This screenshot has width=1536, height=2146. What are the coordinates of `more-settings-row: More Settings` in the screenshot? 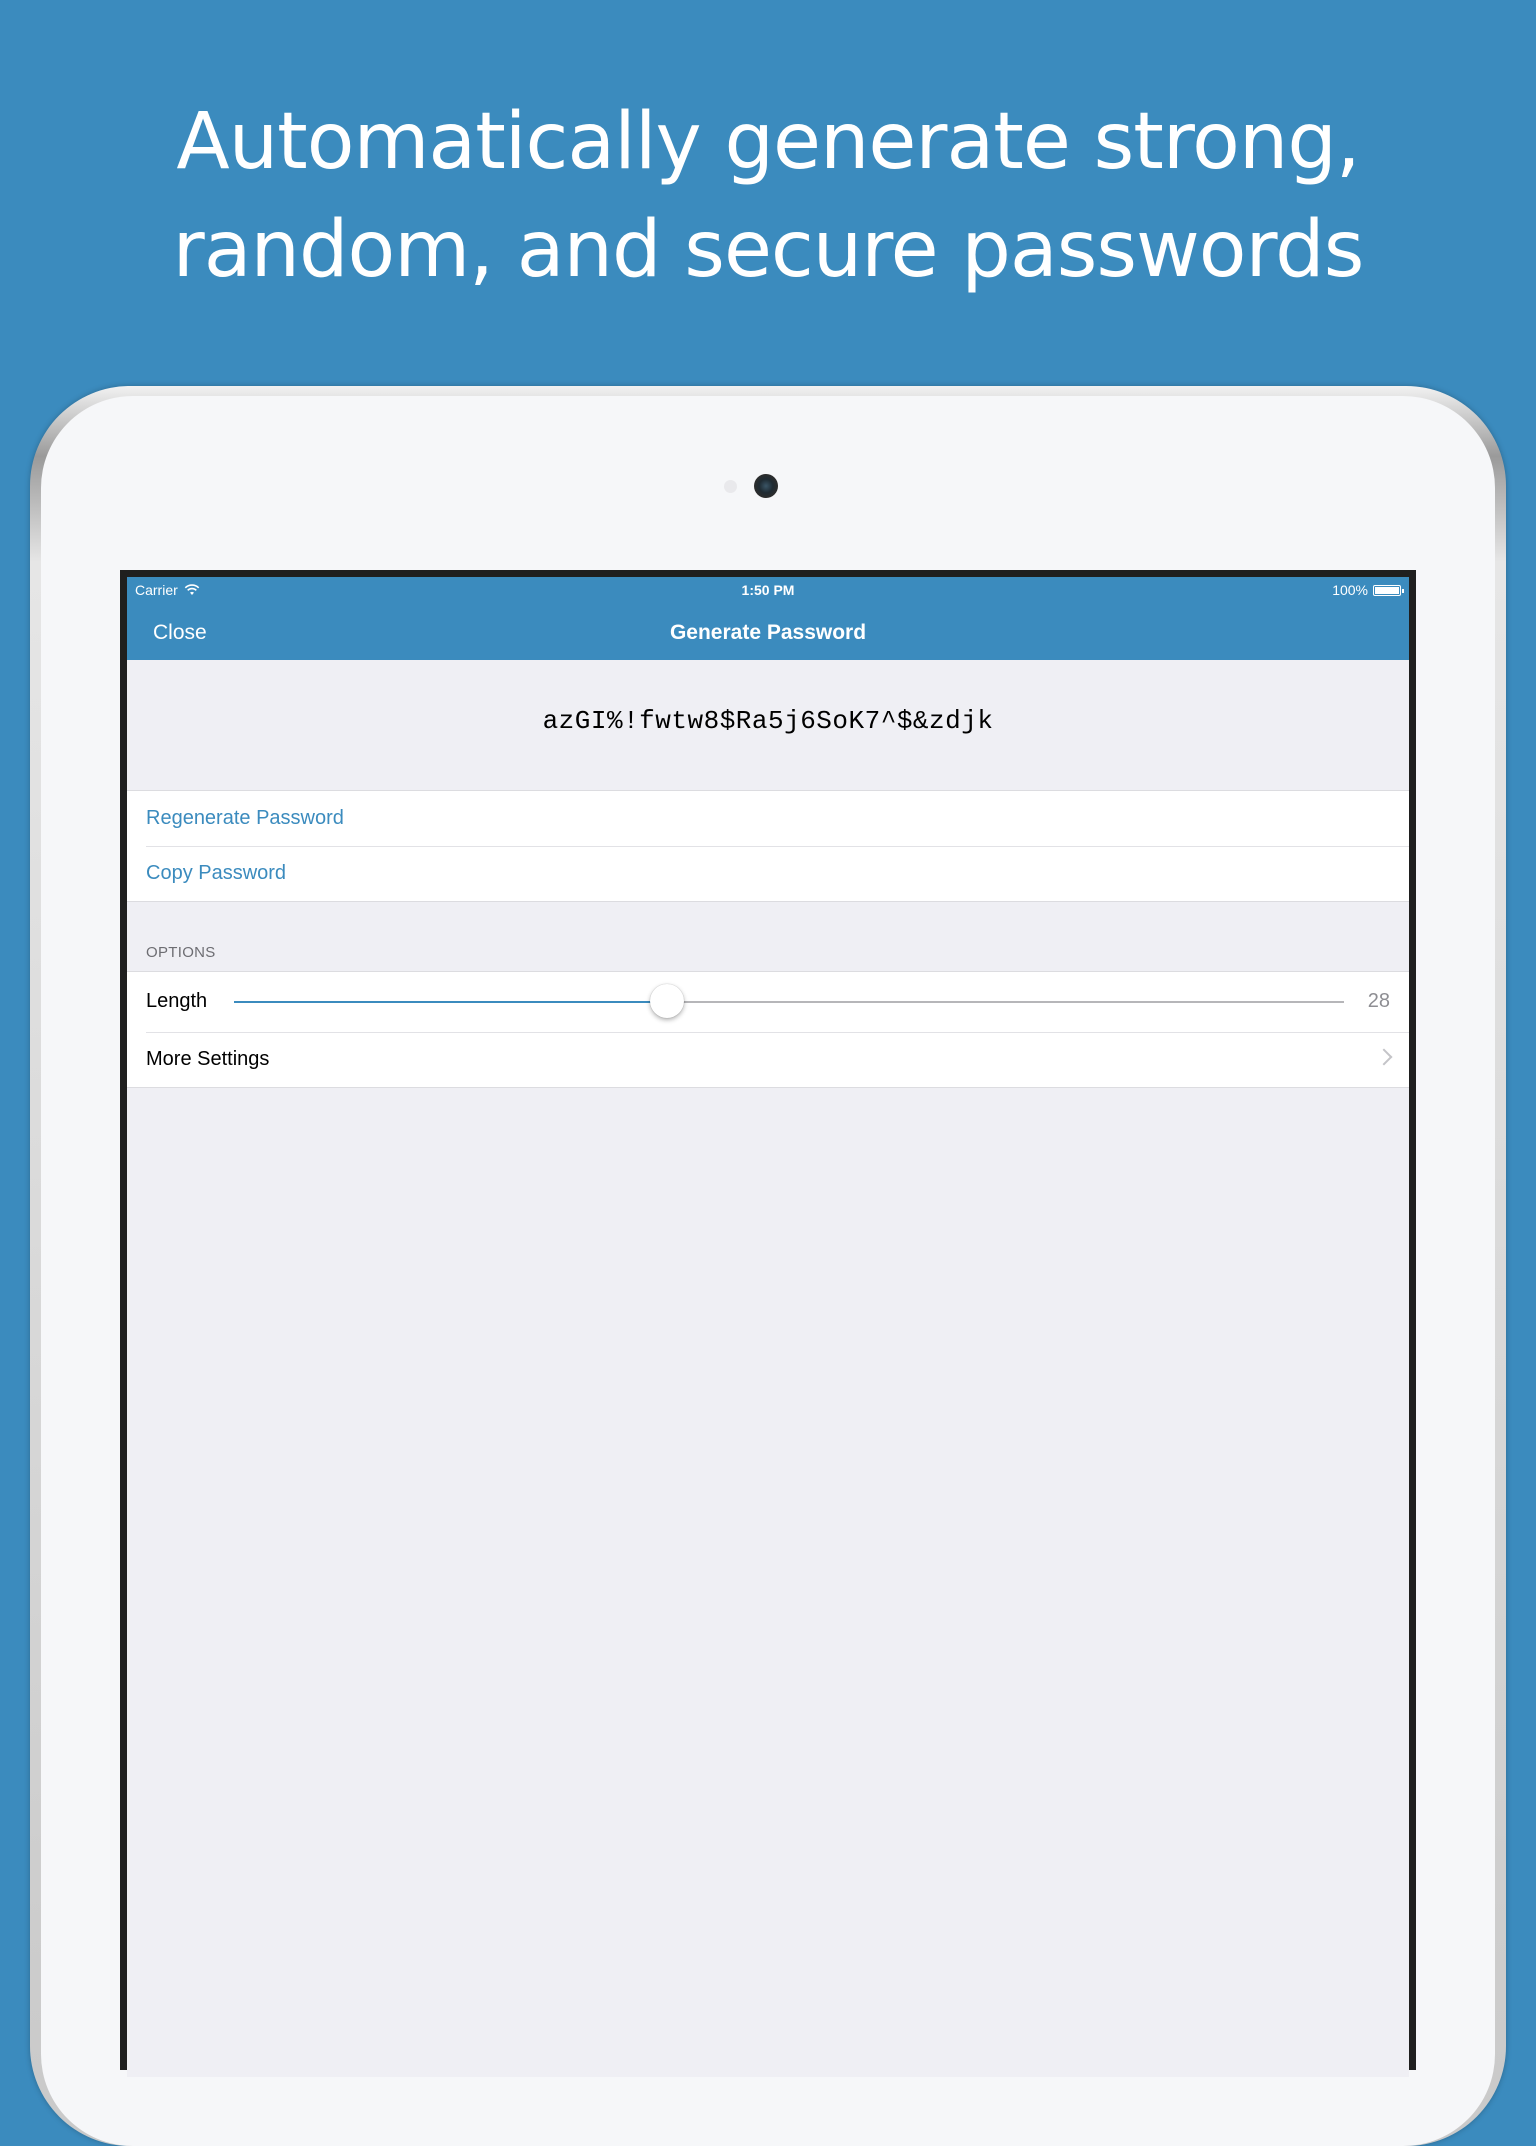 It's located at (768, 1059).